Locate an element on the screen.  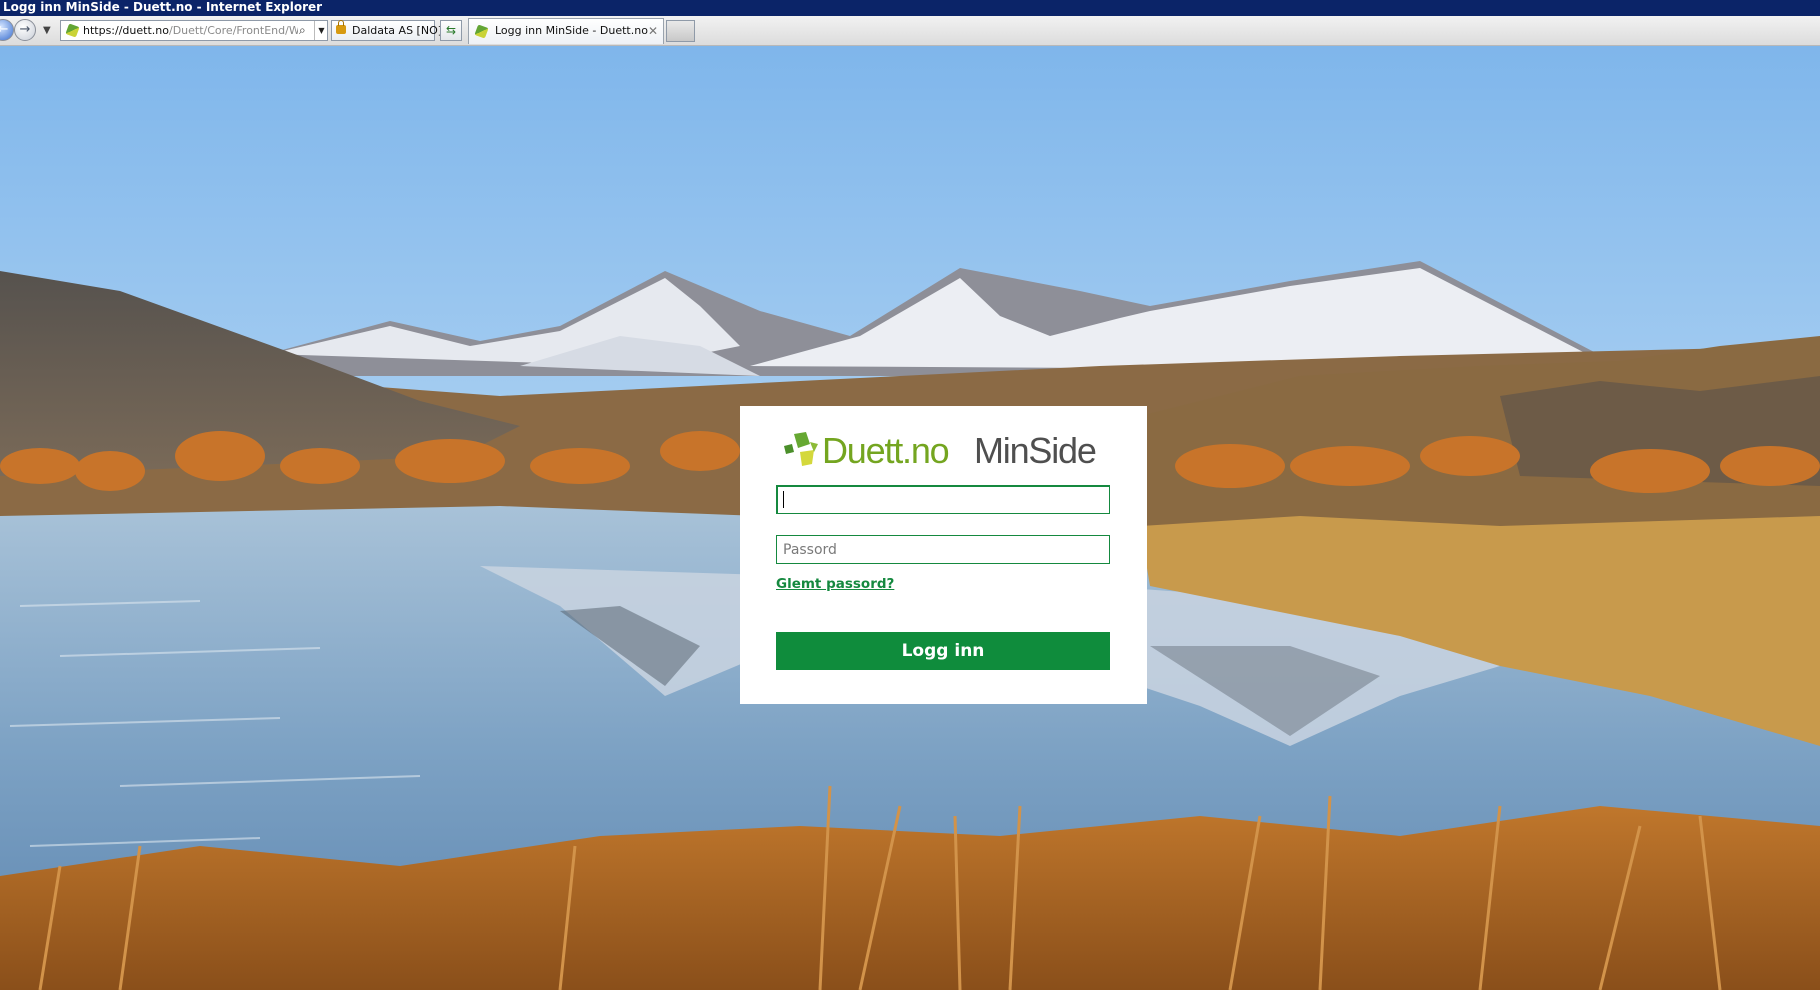
username-input is located at coordinates (943, 499).